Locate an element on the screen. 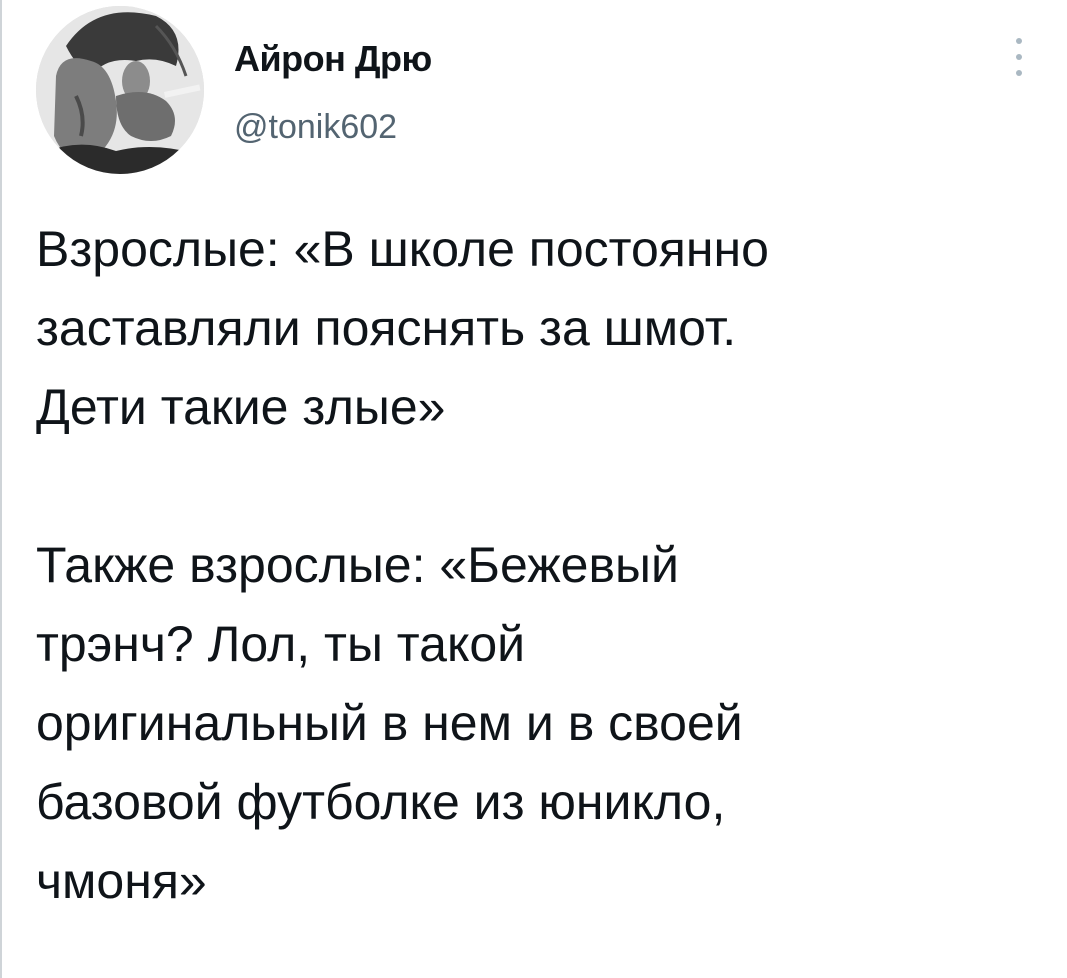 The height and width of the screenshot is (978, 1067). left-border is located at coordinates (1, 489).